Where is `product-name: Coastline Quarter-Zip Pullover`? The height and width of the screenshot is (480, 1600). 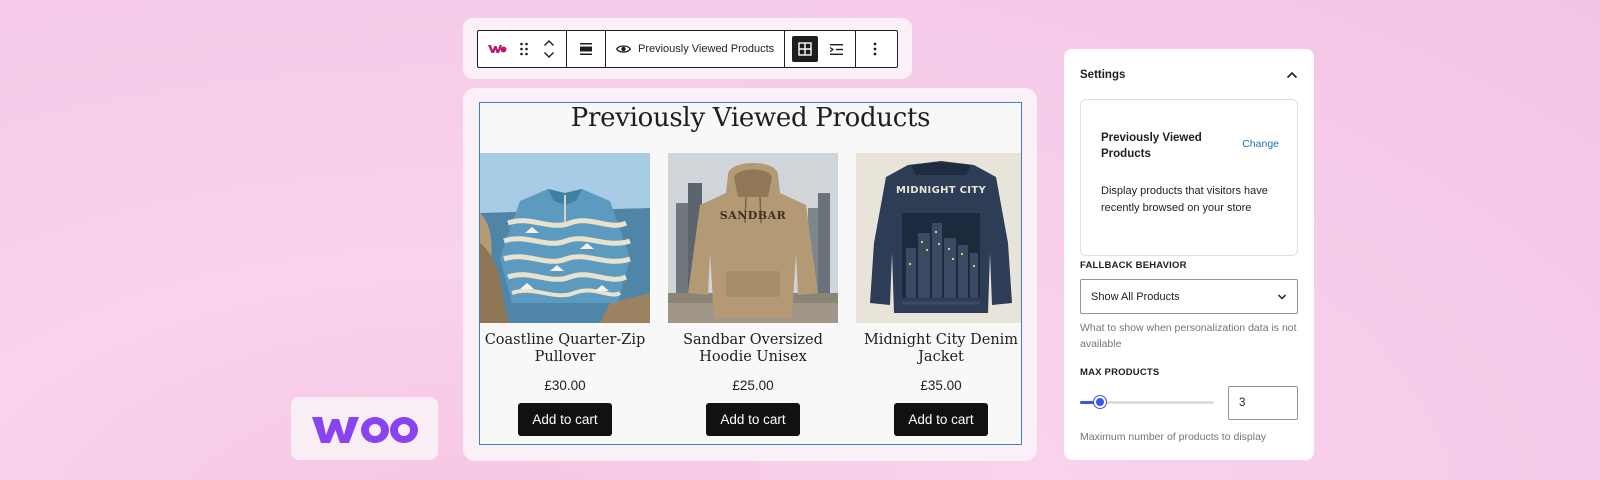
product-name: Coastline Quarter-Zip Pullover is located at coordinates (565, 350).